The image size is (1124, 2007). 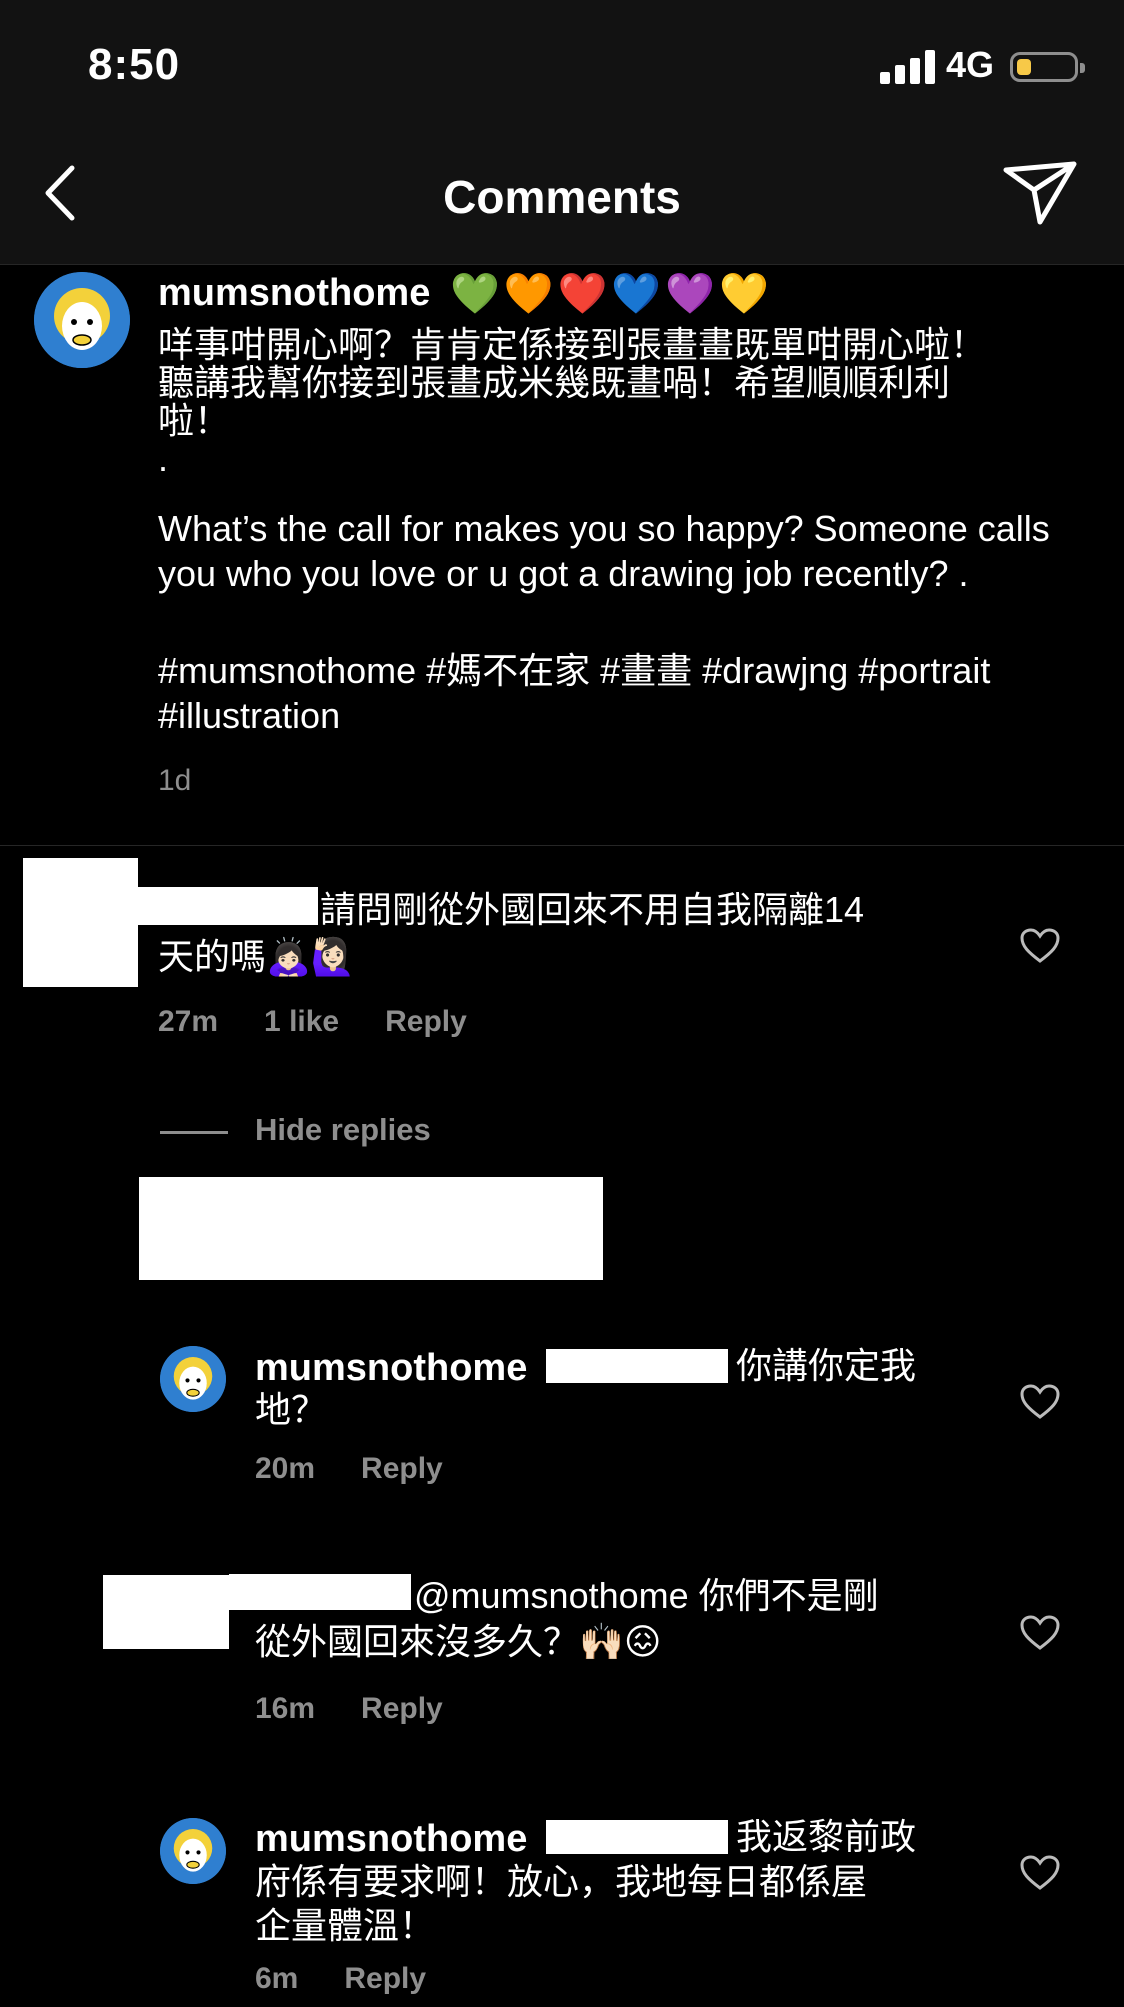 What do you see at coordinates (458, 1641) in the screenshot?
I see `reply-text-2: 從外國回來沒多久？🙌🏻😖` at bounding box center [458, 1641].